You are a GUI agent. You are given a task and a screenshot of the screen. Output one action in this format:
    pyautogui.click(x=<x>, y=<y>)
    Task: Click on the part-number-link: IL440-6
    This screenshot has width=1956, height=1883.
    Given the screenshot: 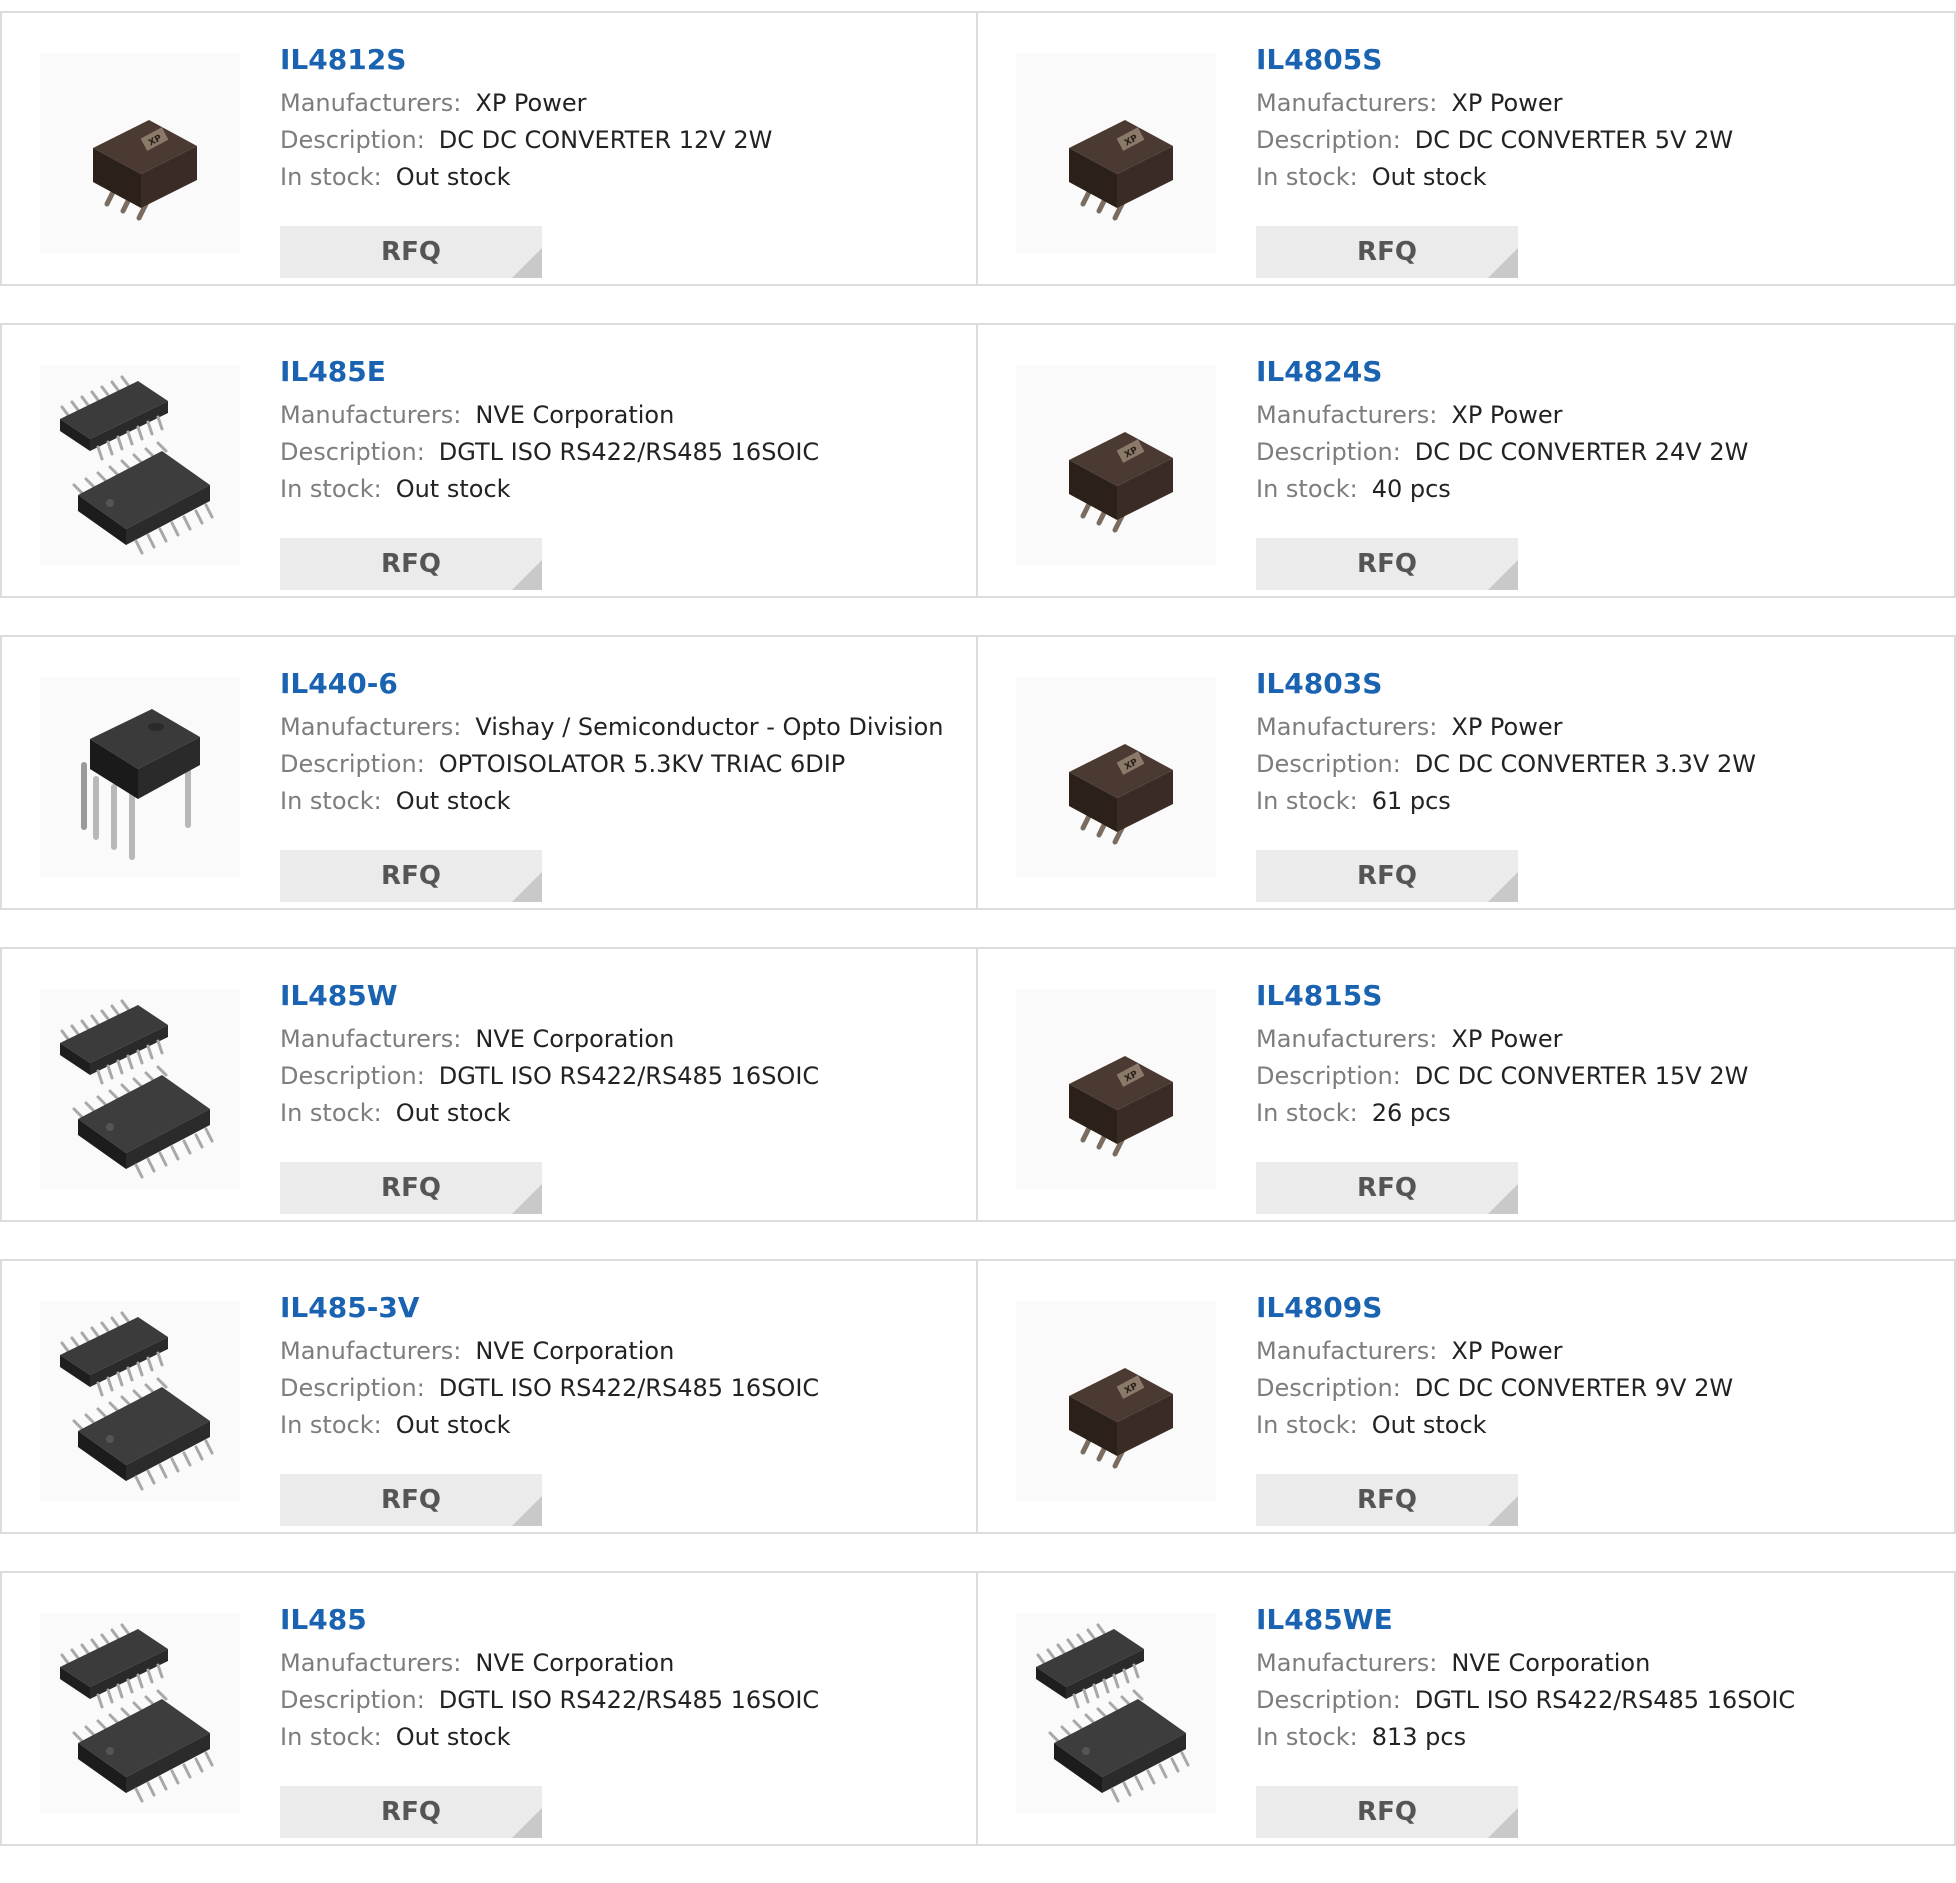 What is the action you would take?
    pyautogui.click(x=618, y=684)
    